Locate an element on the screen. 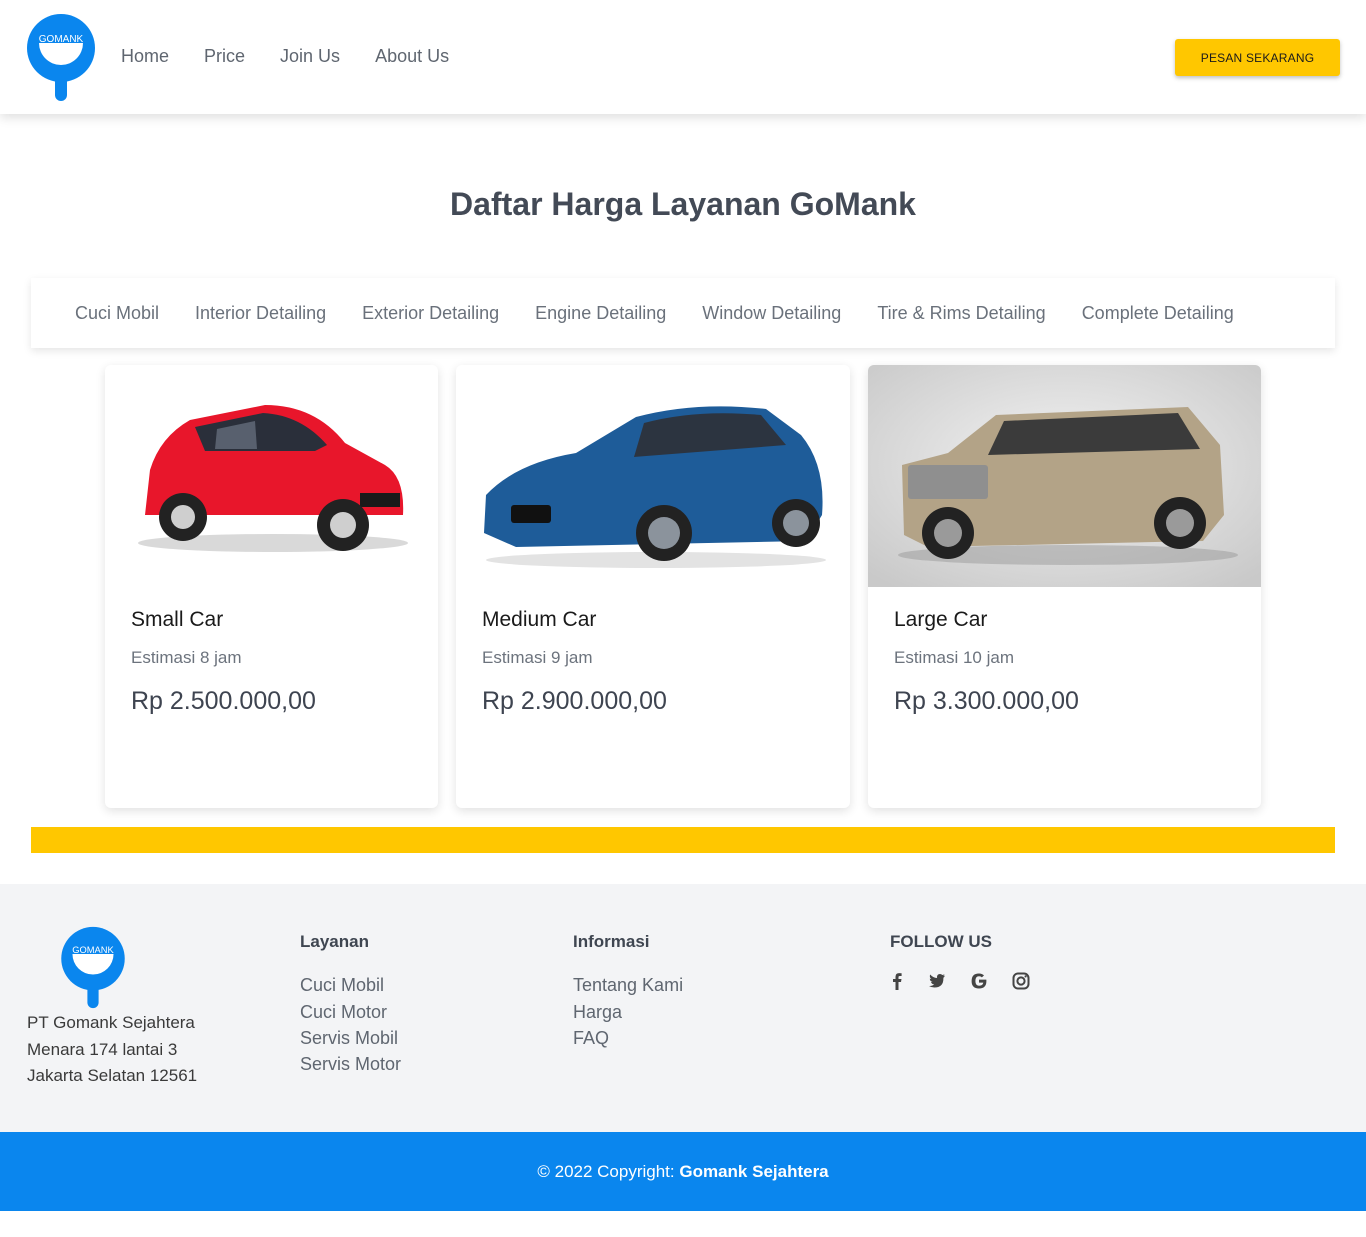  main-nav: Home Price Join Us About Us is located at coordinates (302, 56).